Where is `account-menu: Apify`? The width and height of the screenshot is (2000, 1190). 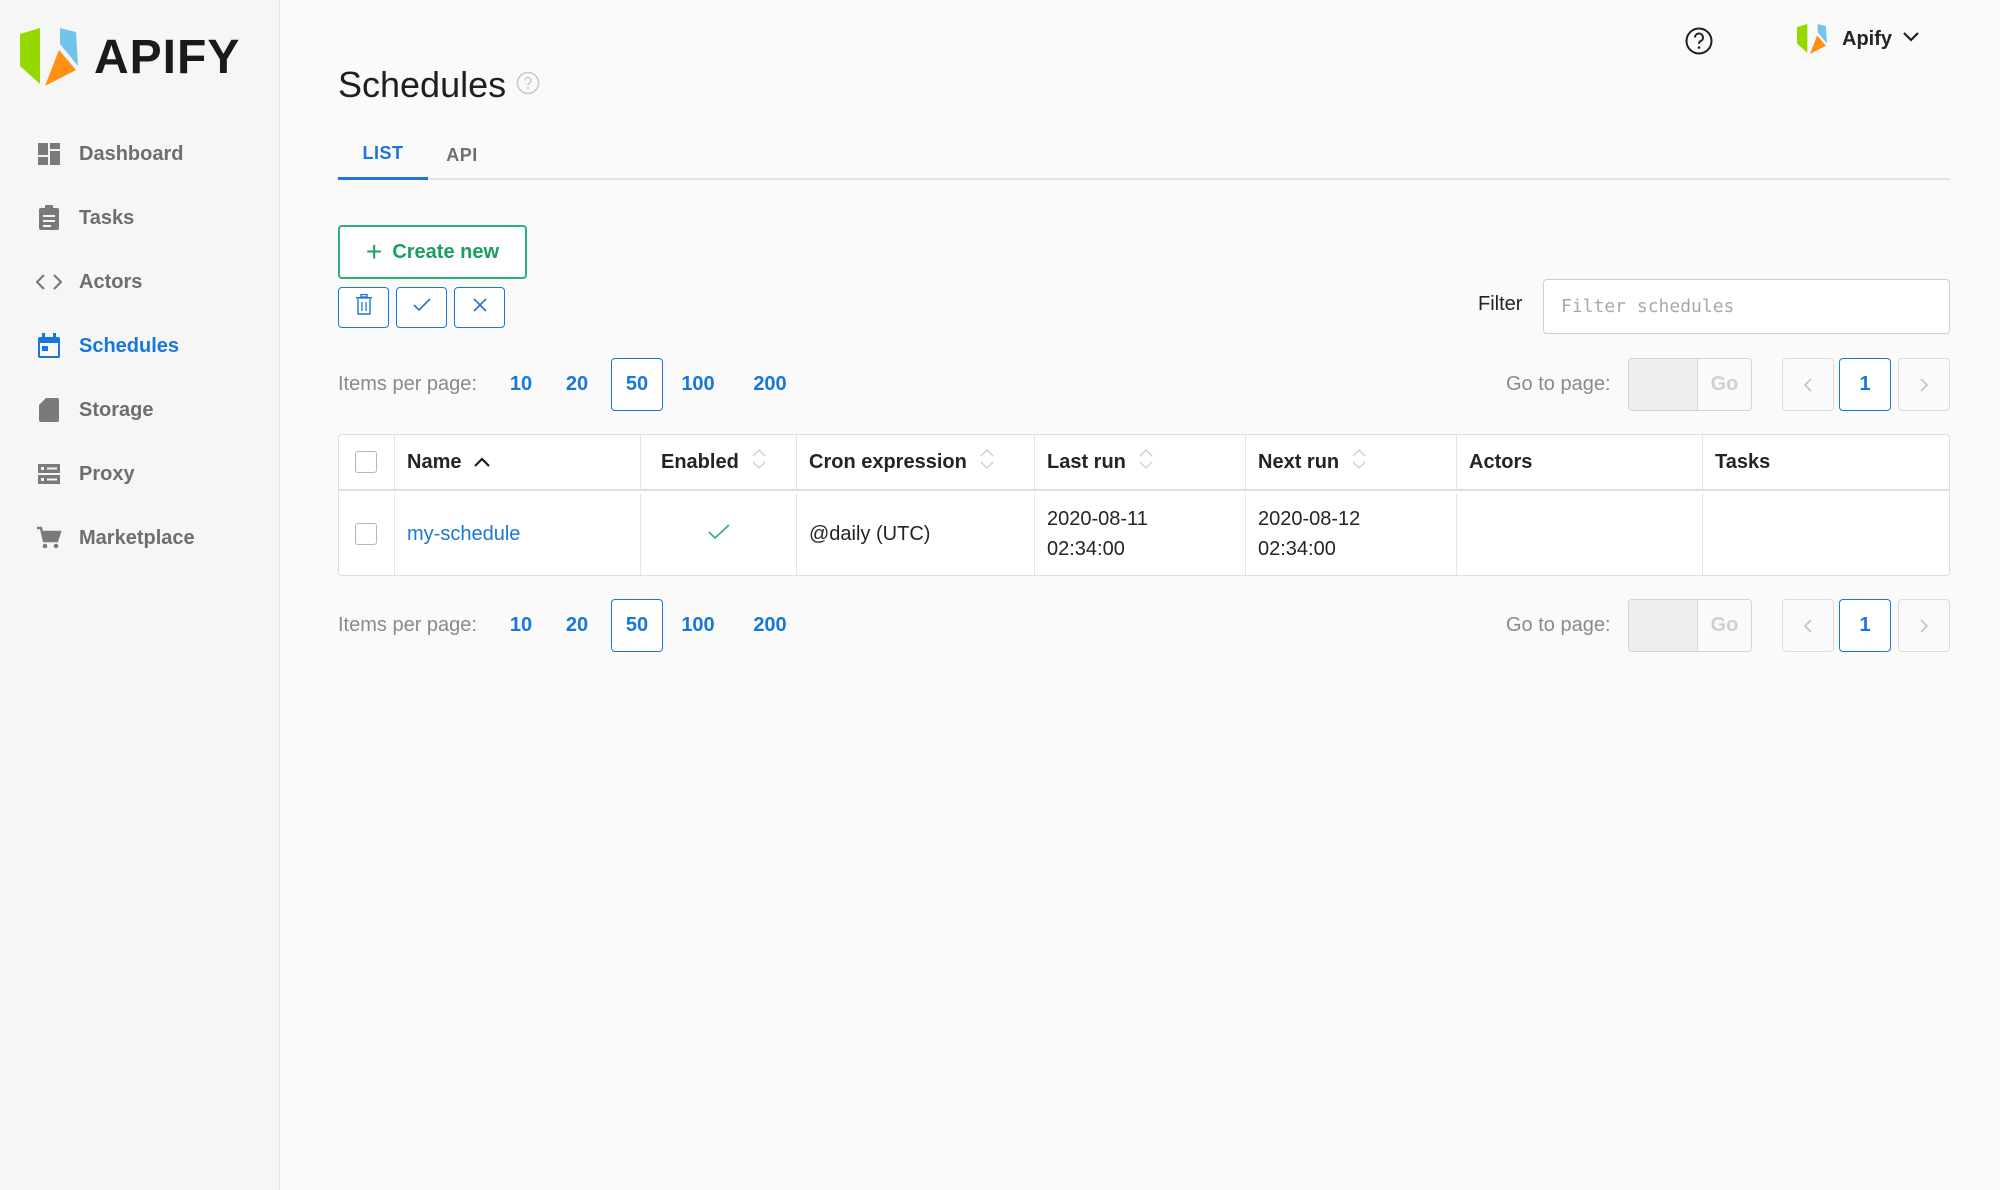
account-menu: Apify is located at coordinates (1858, 39).